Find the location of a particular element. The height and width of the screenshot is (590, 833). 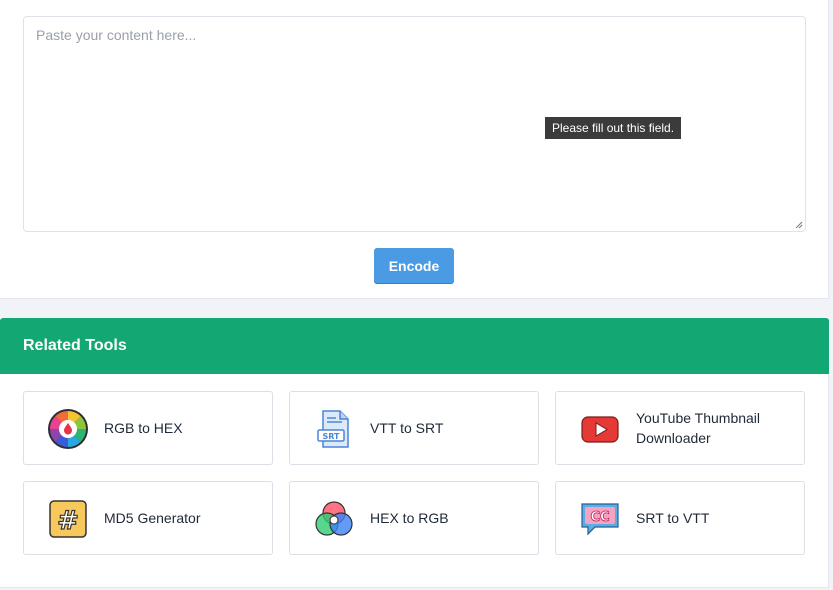

tool-youtube-thumbnail-downloader: YouTube Thumbnail Downloader is located at coordinates (680, 428).